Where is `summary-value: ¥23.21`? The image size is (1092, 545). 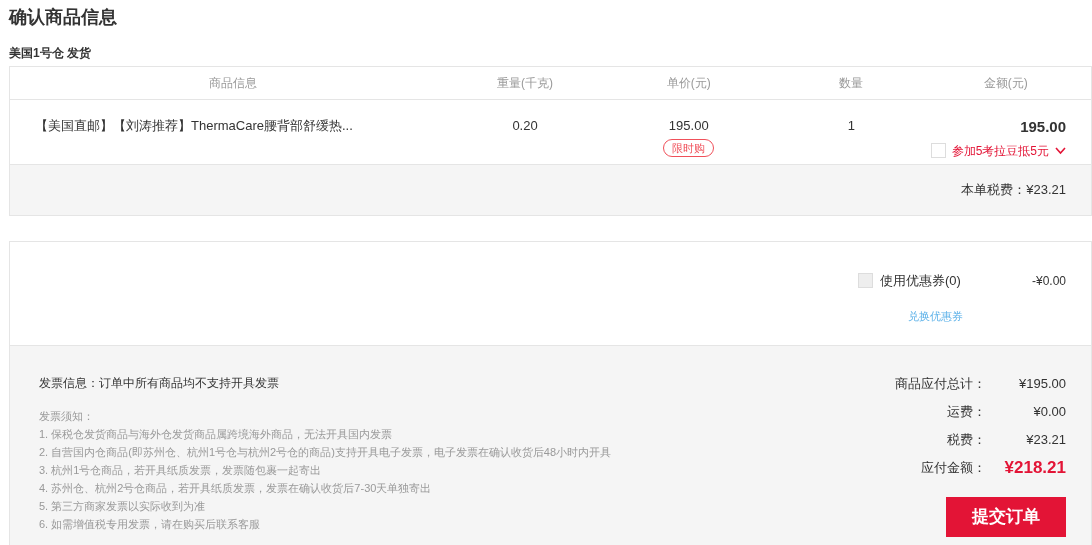
summary-value: ¥23.21 is located at coordinates (1045, 440).